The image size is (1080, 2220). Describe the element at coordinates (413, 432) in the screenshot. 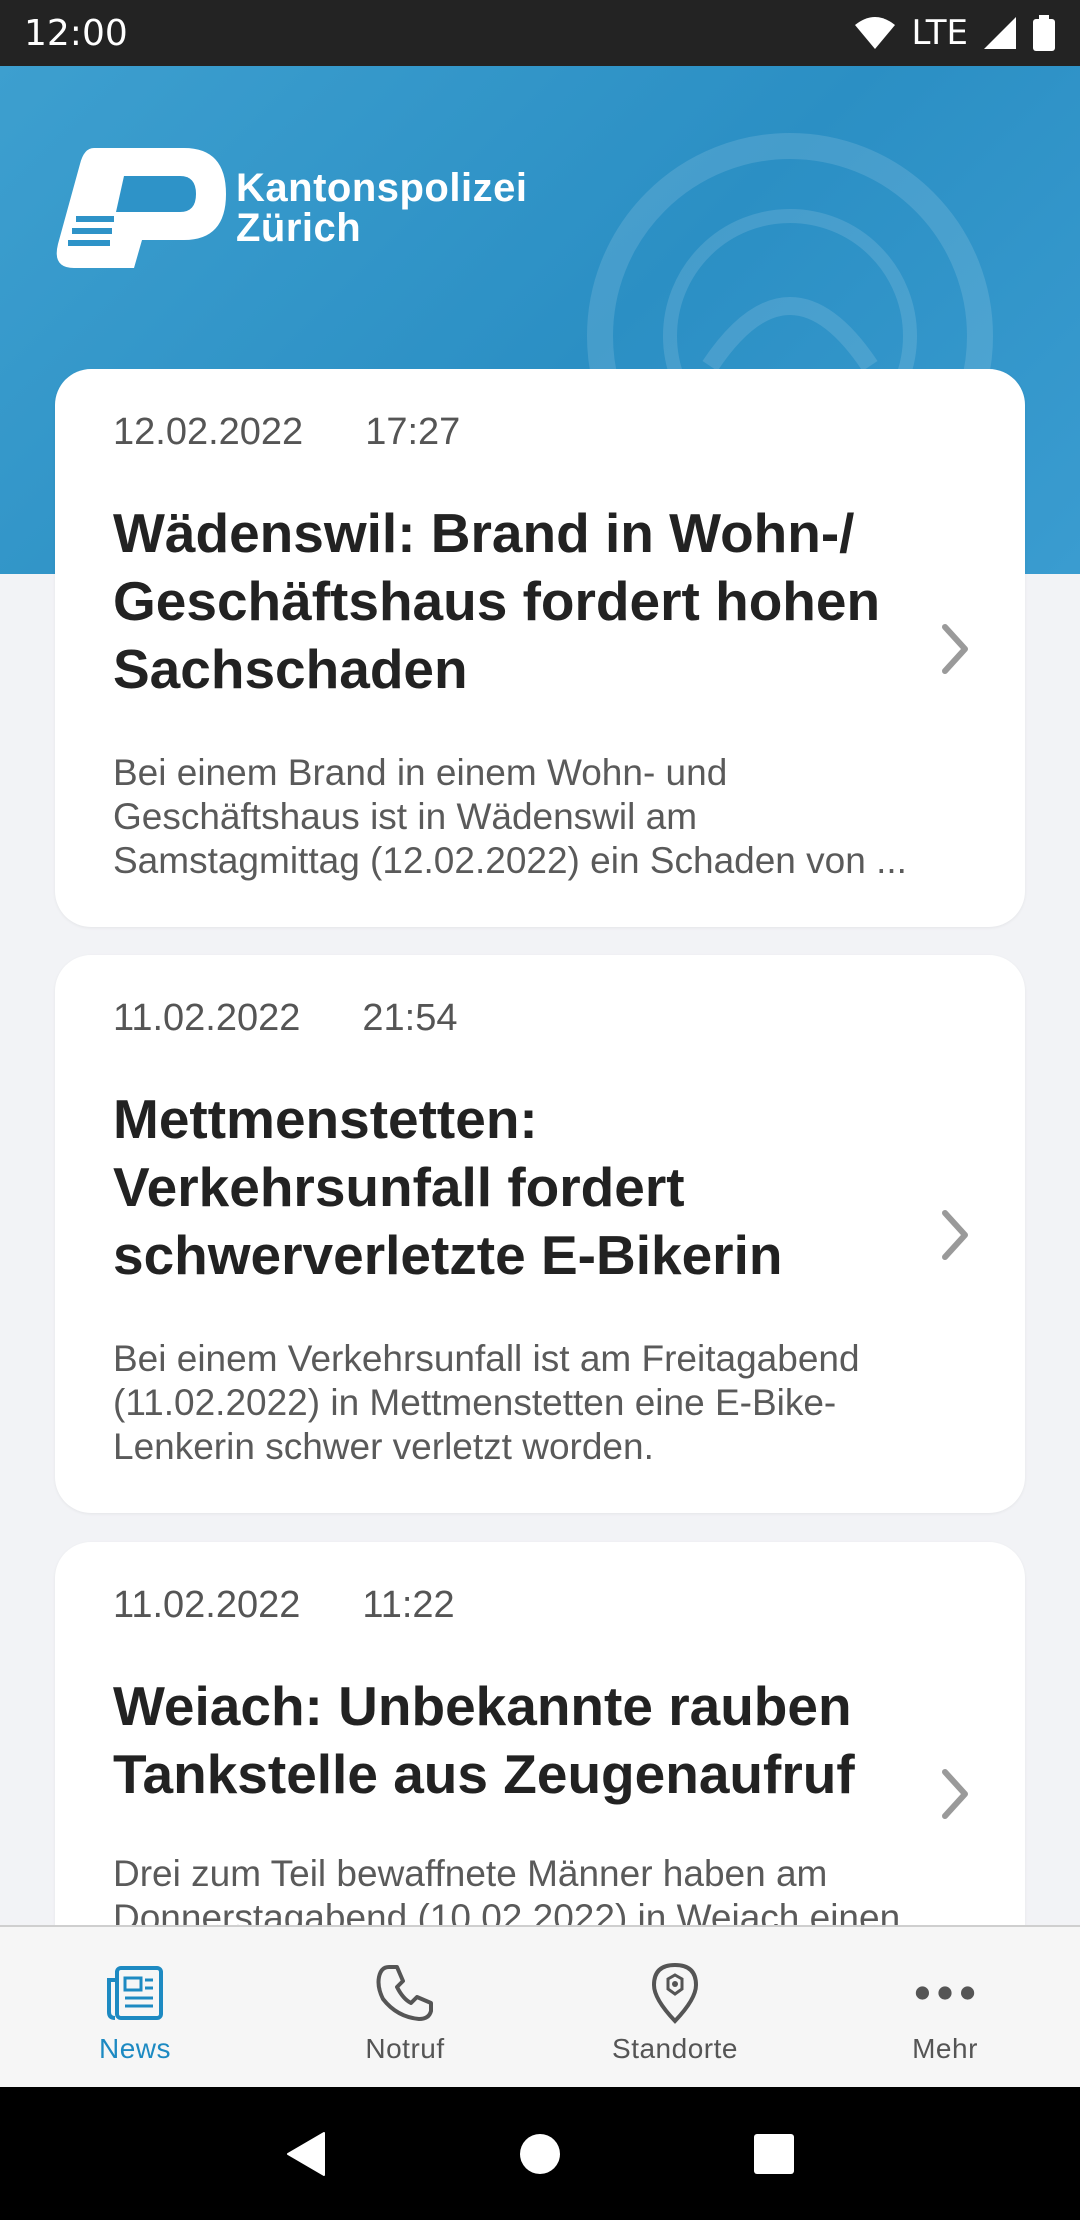

I see `news-time: 17:27` at that location.